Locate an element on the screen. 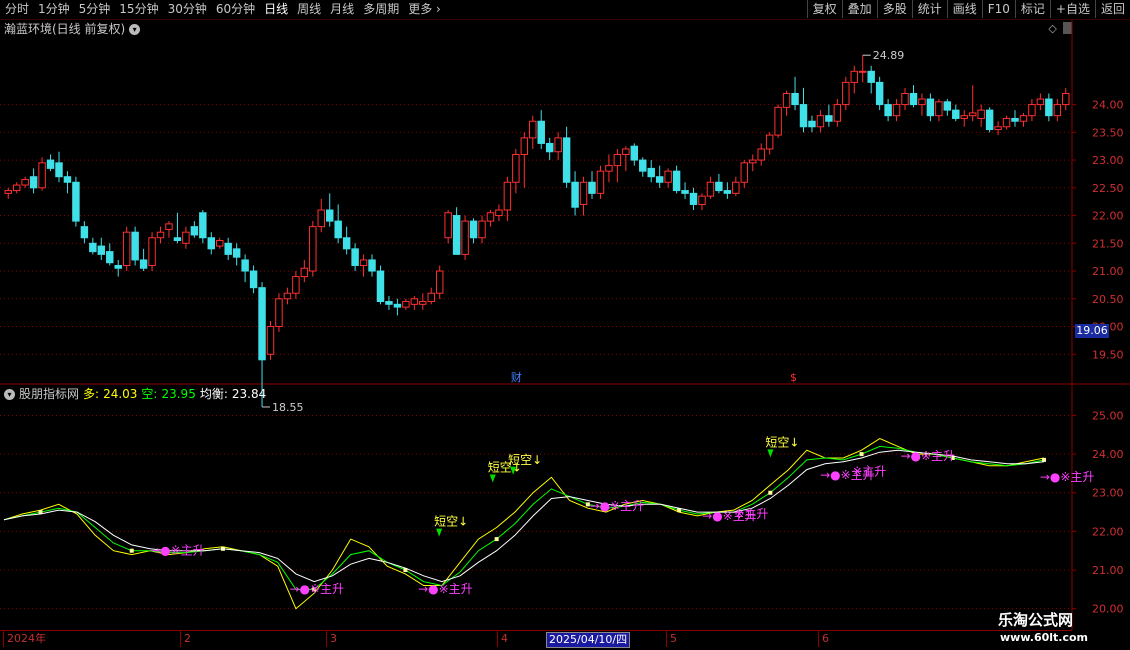  duo-value: 24.03 is located at coordinates (120, 394).